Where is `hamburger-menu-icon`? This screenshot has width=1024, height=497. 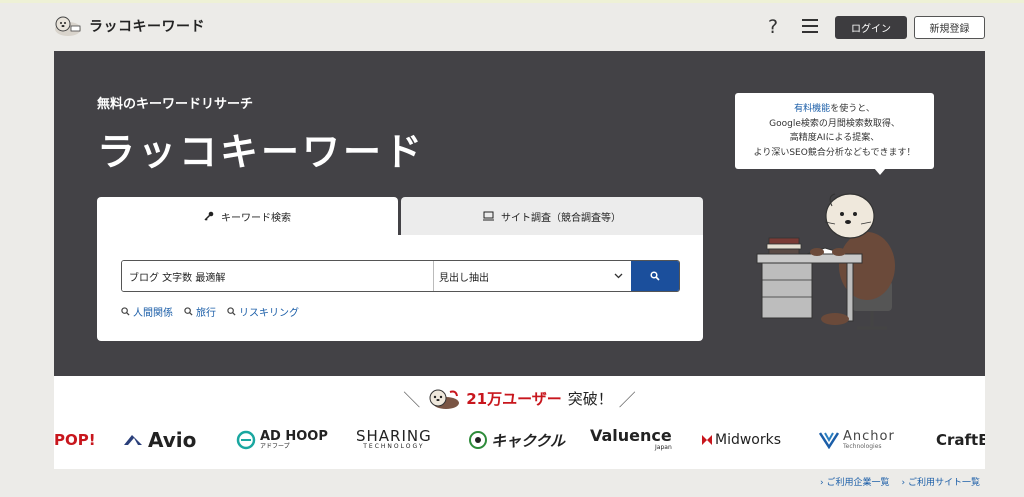 hamburger-menu-icon is located at coordinates (810, 27).